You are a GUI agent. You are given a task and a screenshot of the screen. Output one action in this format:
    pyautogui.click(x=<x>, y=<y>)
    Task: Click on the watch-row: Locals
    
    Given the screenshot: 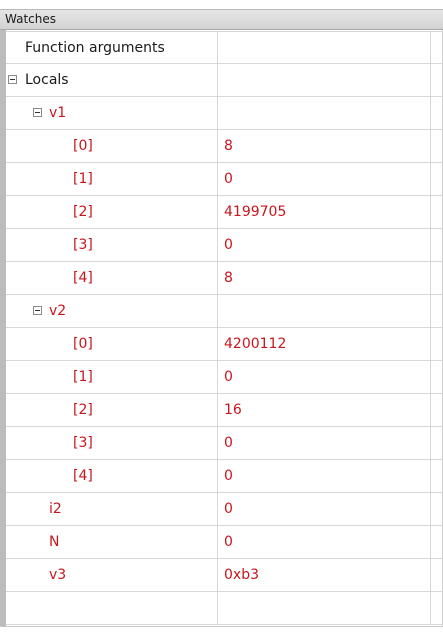 What is the action you would take?
    pyautogui.click(x=224, y=80)
    